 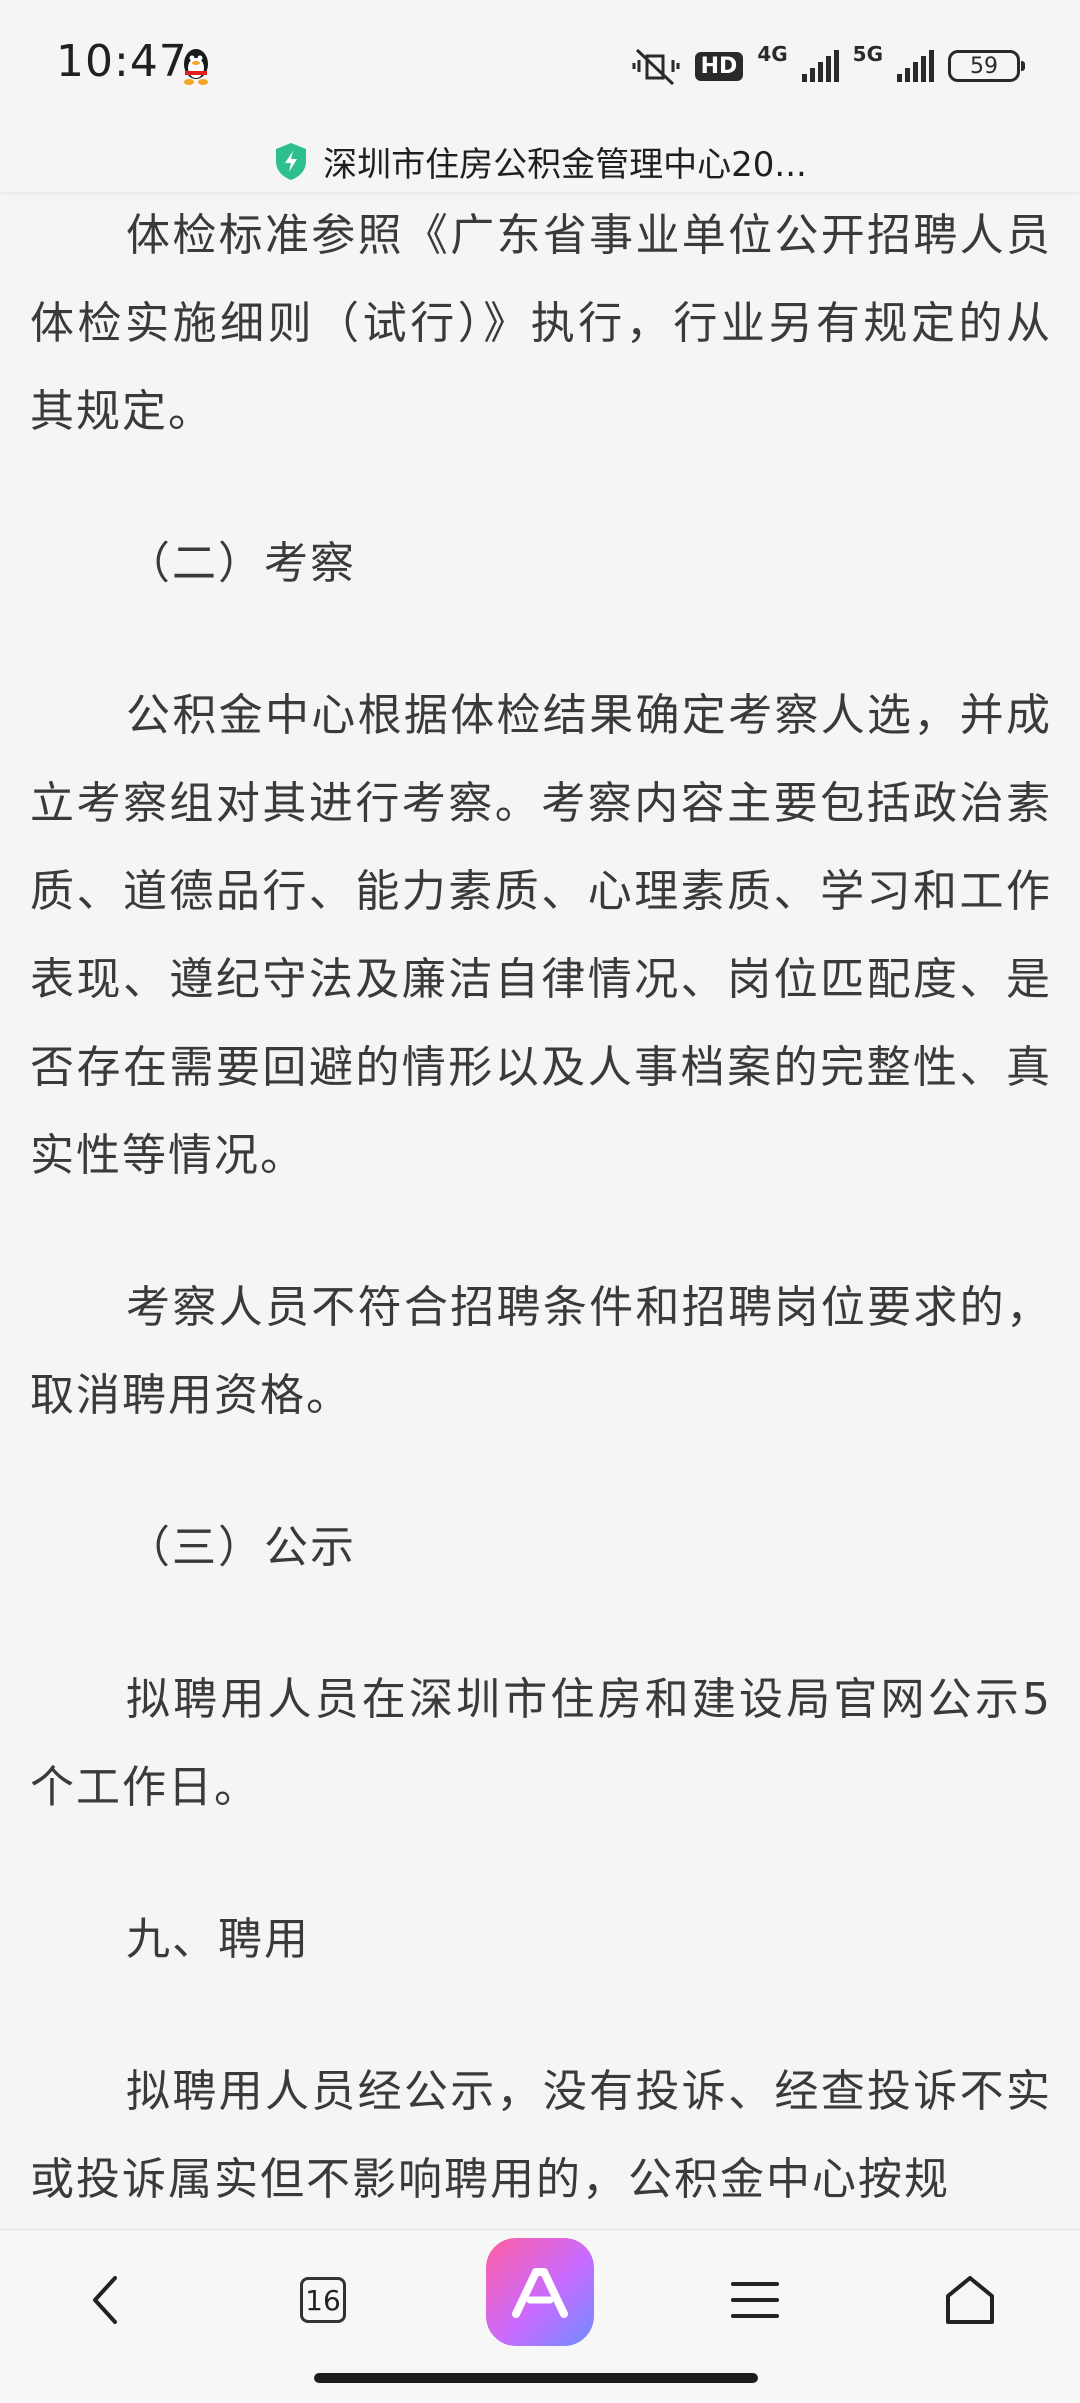 What do you see at coordinates (541, 2135) in the screenshot?
I see `paragraph: 拟聘用人员经公示，没有投诉、经查投诉不实或投诉属实但不影响聘用的，公积金中心按规` at bounding box center [541, 2135].